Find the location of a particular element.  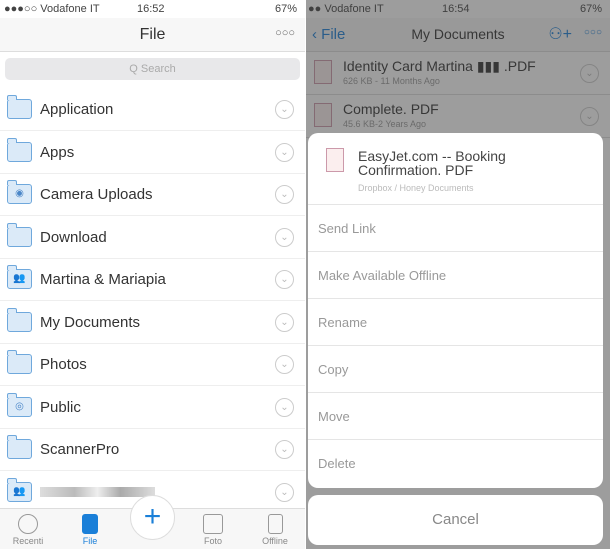

tab-foto: Foto is located at coordinates (213, 530).